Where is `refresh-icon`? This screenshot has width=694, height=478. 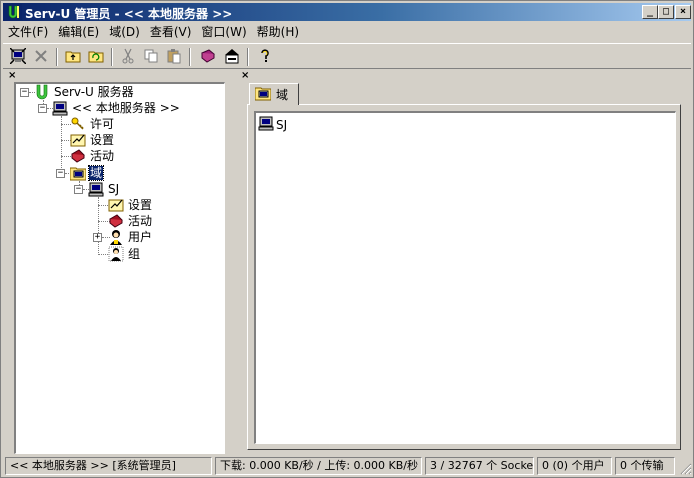 refresh-icon is located at coordinates (96, 57).